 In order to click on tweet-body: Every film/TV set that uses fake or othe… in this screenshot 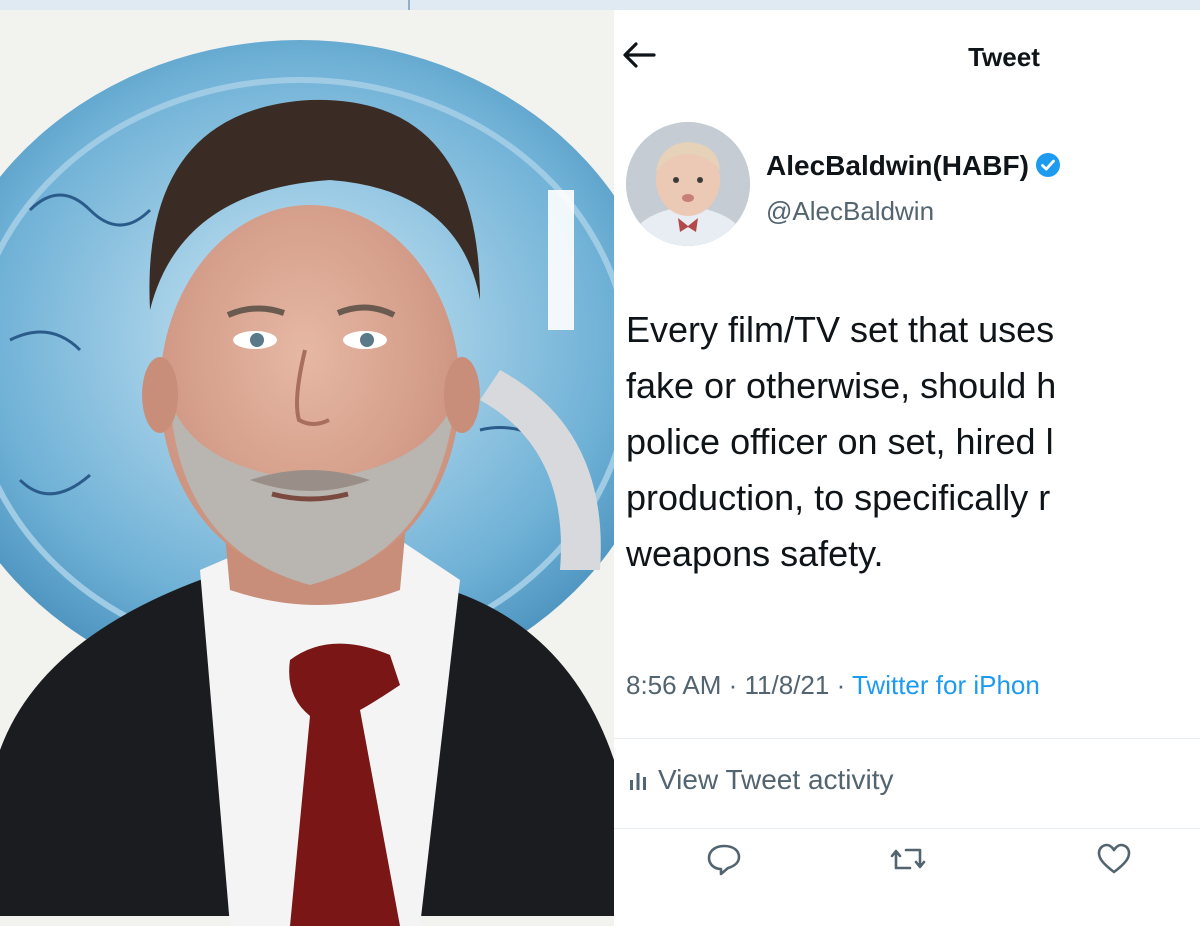, I will do `click(913, 442)`.